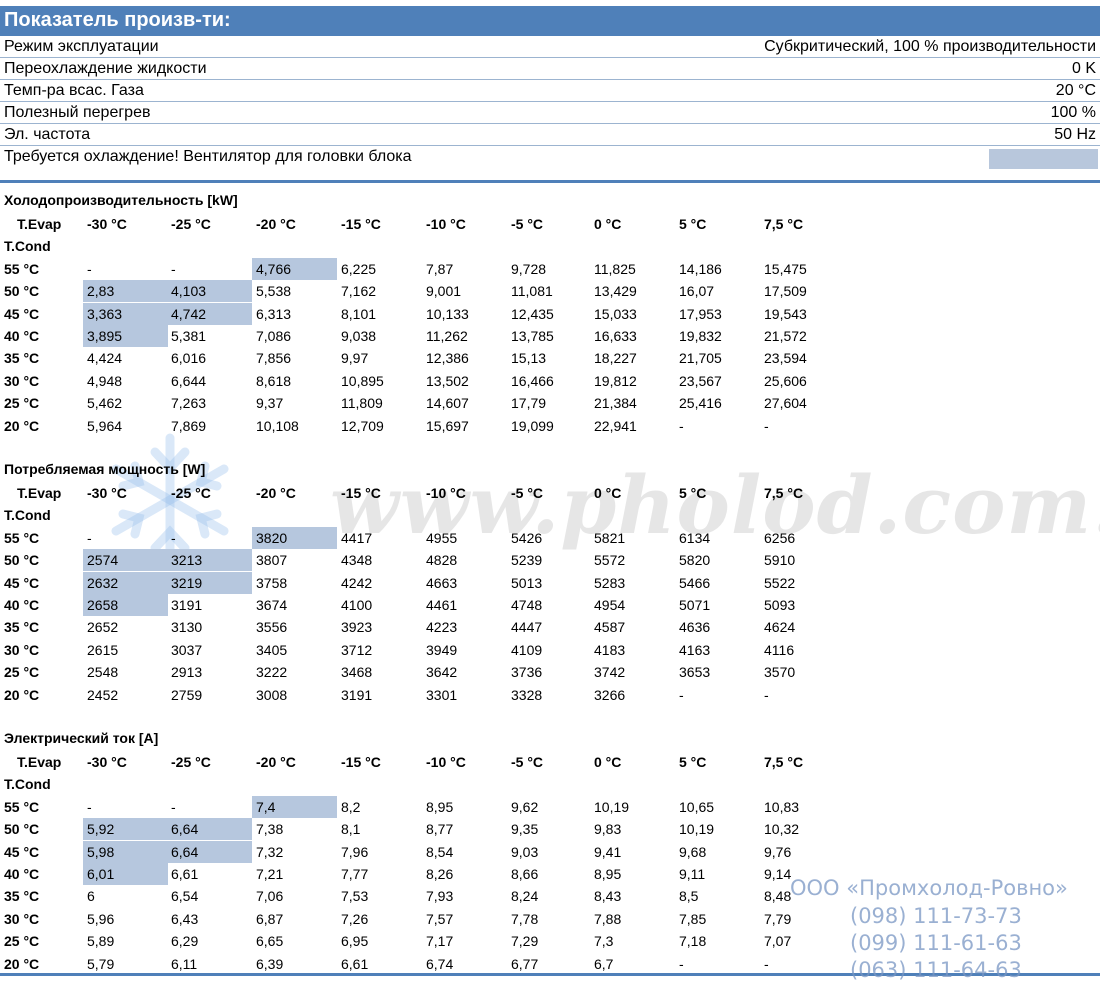 This screenshot has height=998, width=1100. Describe the element at coordinates (615, 380) in the screenshot. I see `table-cell: 19,812` at that location.